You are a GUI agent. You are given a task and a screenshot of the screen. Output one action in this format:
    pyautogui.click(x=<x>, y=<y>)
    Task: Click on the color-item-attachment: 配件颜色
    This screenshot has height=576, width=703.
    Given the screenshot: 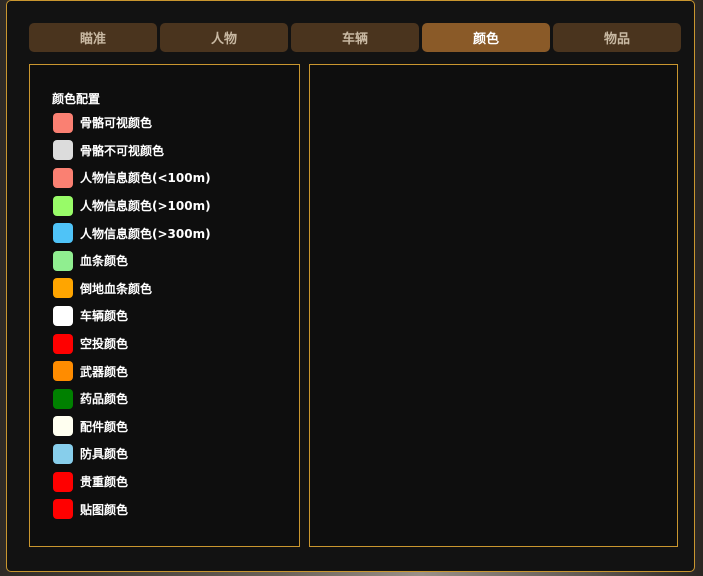 What is the action you would take?
    pyautogui.click(x=132, y=427)
    